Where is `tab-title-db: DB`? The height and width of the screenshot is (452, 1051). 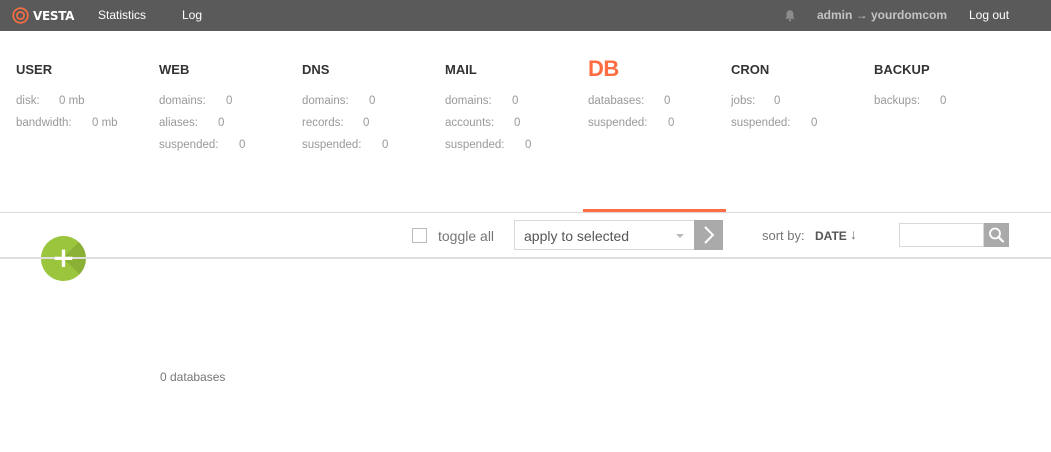 tab-title-db: DB is located at coordinates (603, 68).